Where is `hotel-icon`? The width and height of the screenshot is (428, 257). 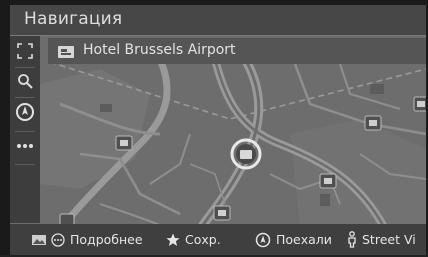
hotel-icon is located at coordinates (66, 52).